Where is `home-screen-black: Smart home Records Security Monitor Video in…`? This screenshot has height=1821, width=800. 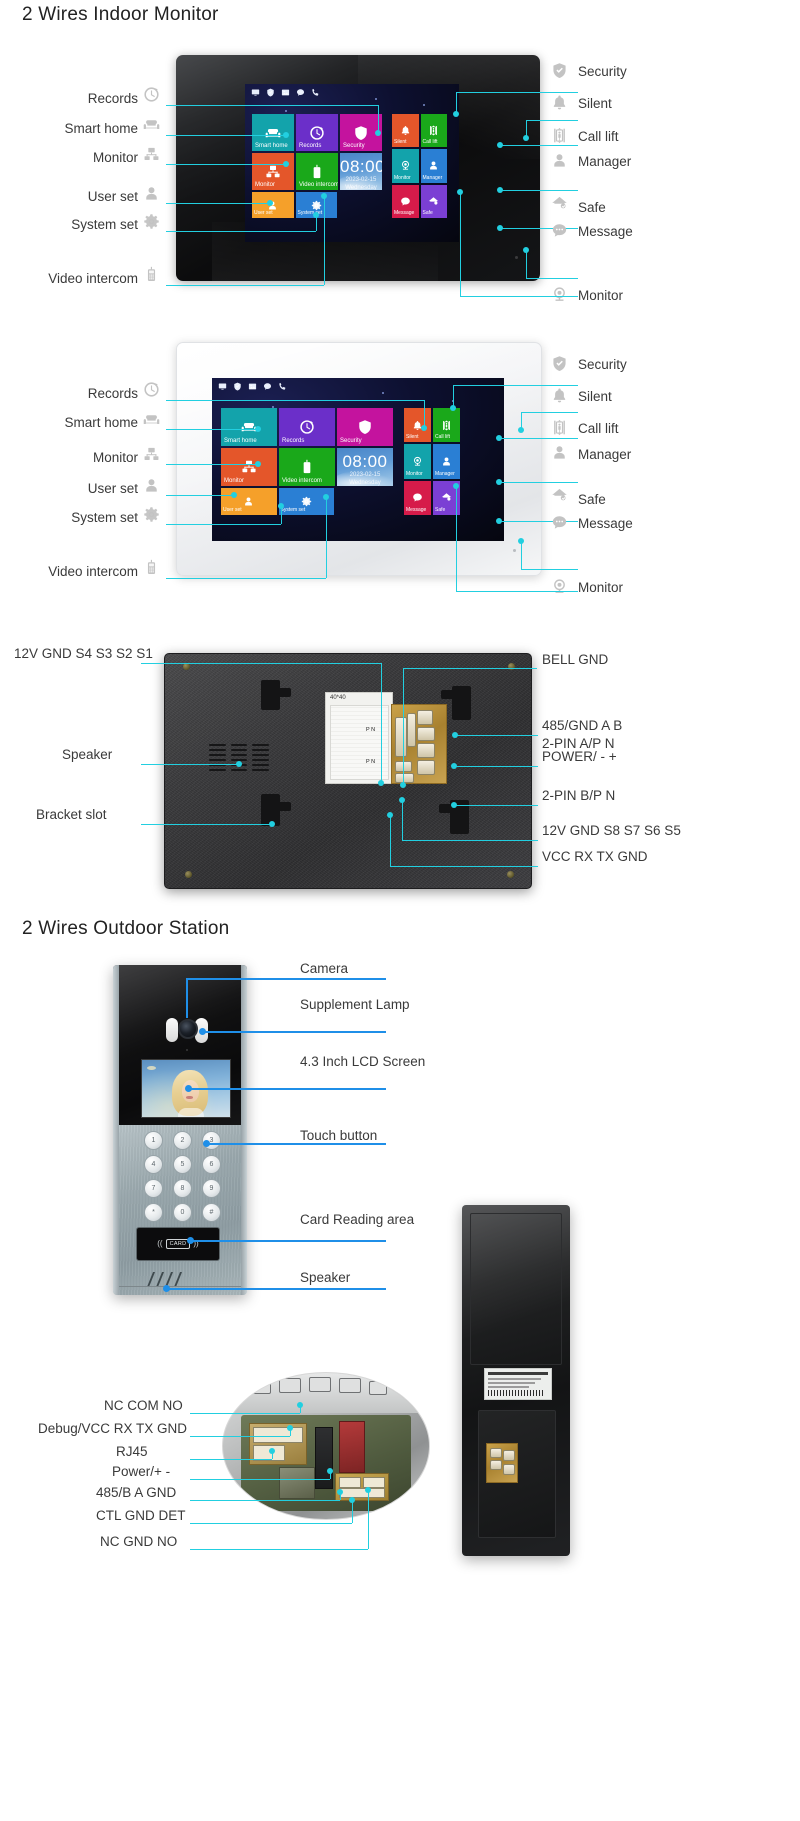 home-screen-black: Smart home Records Security Monitor Video in… is located at coordinates (352, 163).